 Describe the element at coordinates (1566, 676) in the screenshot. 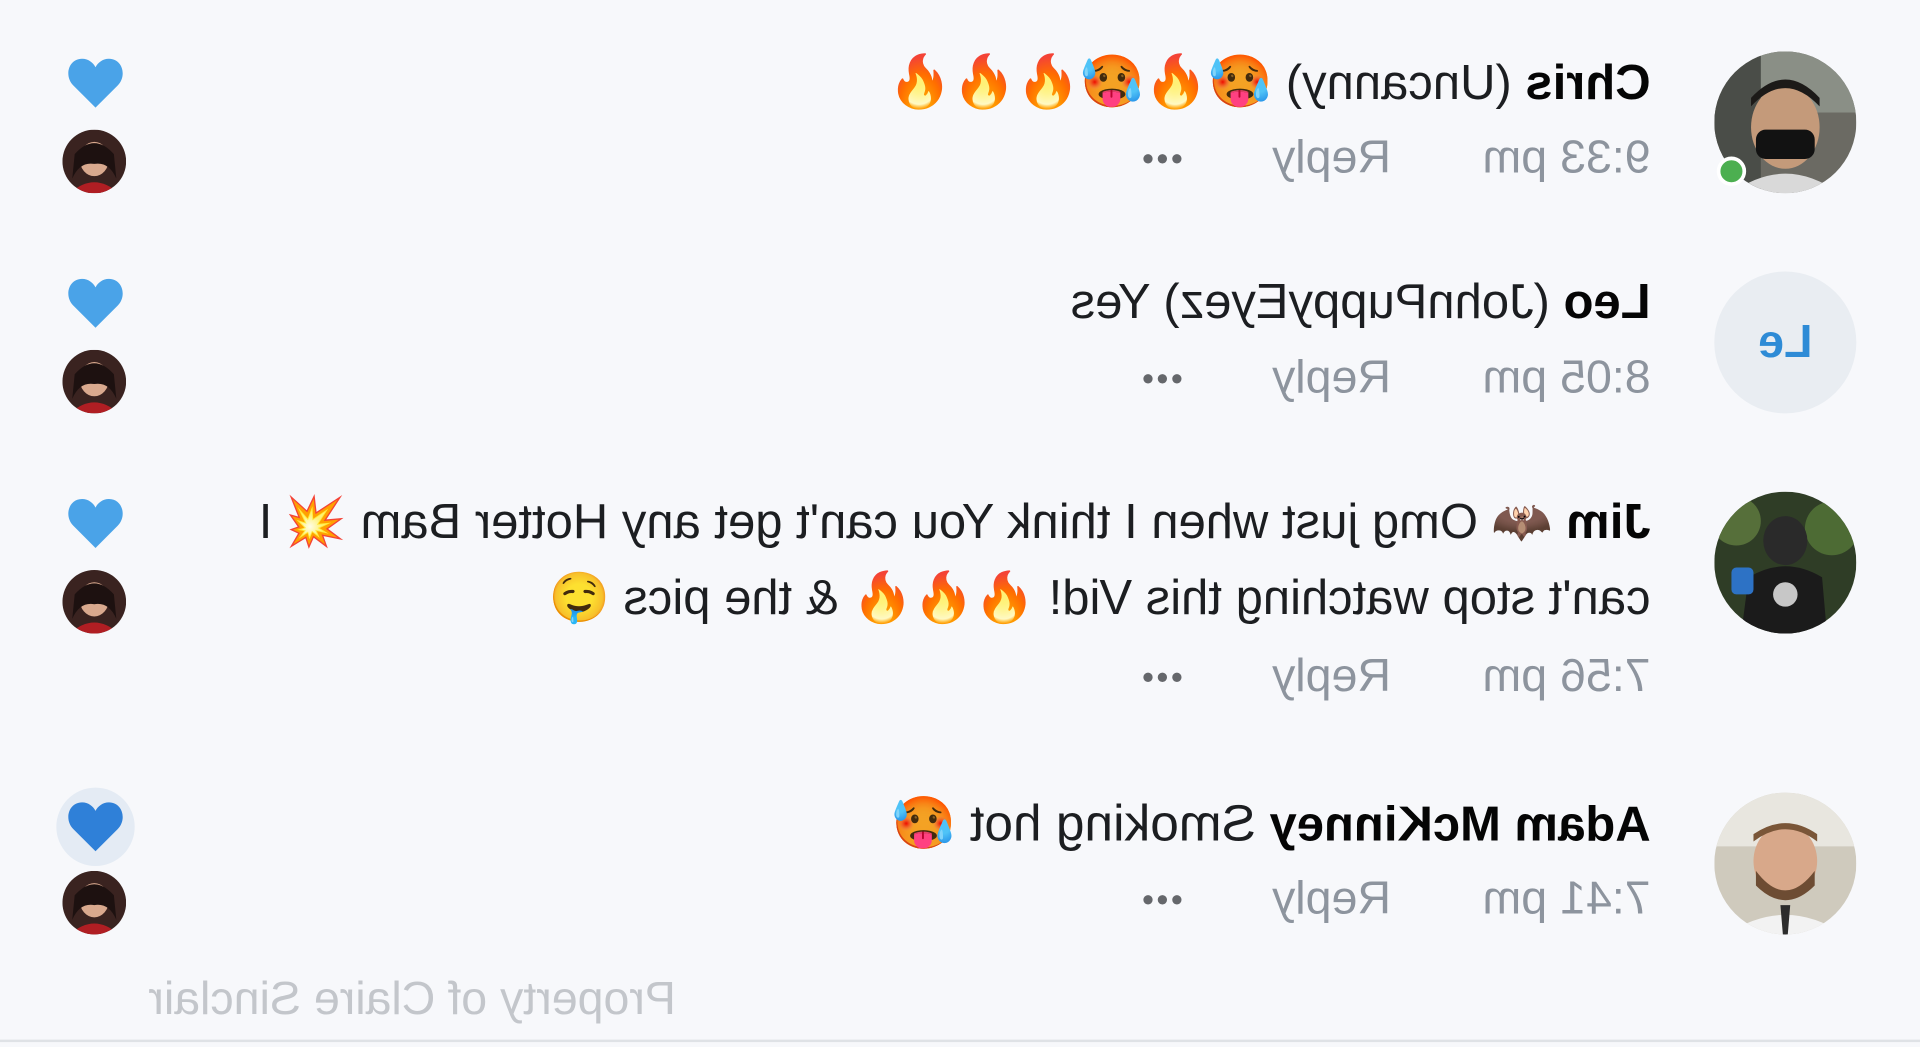

I see `comment-time: 7:56 pm` at that location.